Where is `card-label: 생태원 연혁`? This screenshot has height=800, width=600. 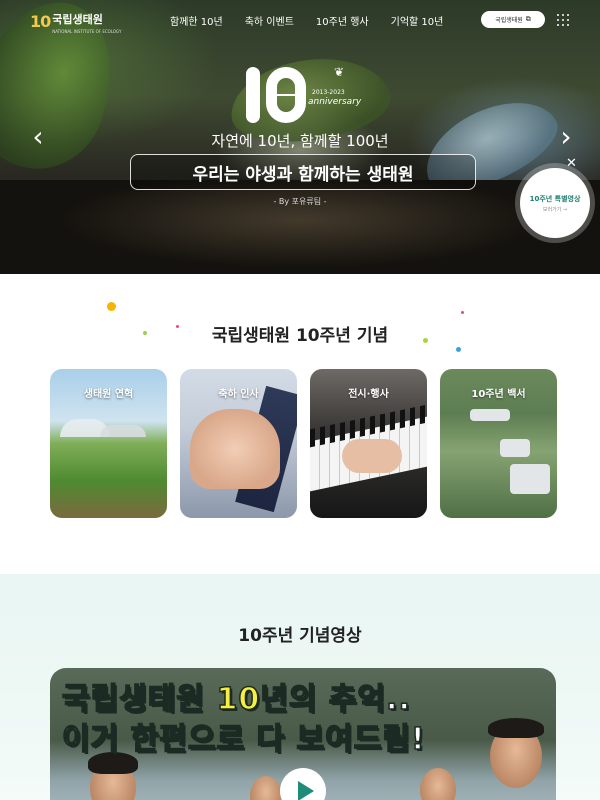
card-label: 생태원 연혁 is located at coordinates (108, 394).